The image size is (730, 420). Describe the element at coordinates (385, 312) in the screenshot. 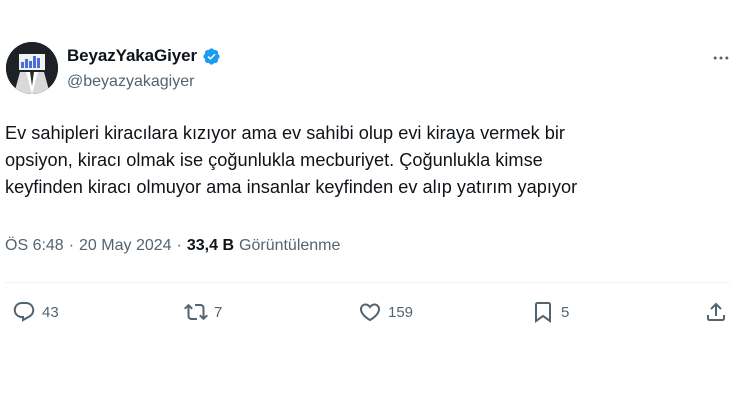

I see `like-button: 159` at that location.